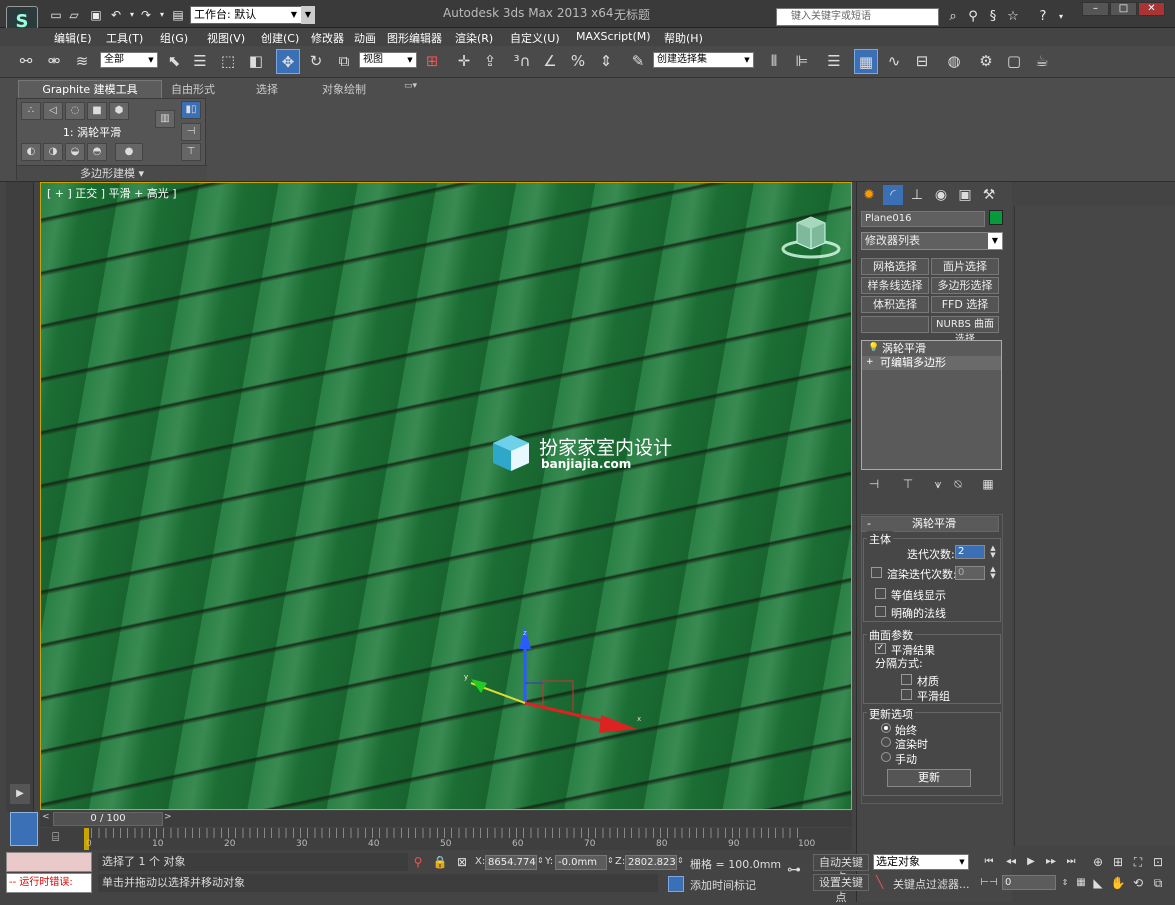 Image resolution: width=1175 pixels, height=905 pixels. I want to click on named-selection-dropdown: 创建选择集 ▼, so click(703, 60).